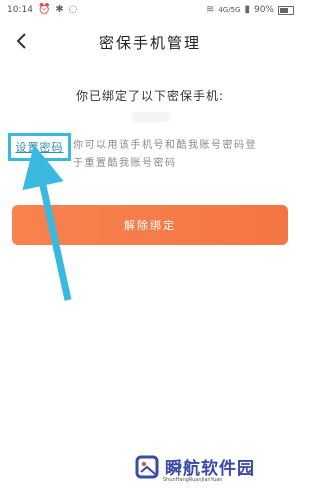  What do you see at coordinates (125, 163) in the screenshot?
I see `description-line-2: 于重置酷我账号密码` at bounding box center [125, 163].